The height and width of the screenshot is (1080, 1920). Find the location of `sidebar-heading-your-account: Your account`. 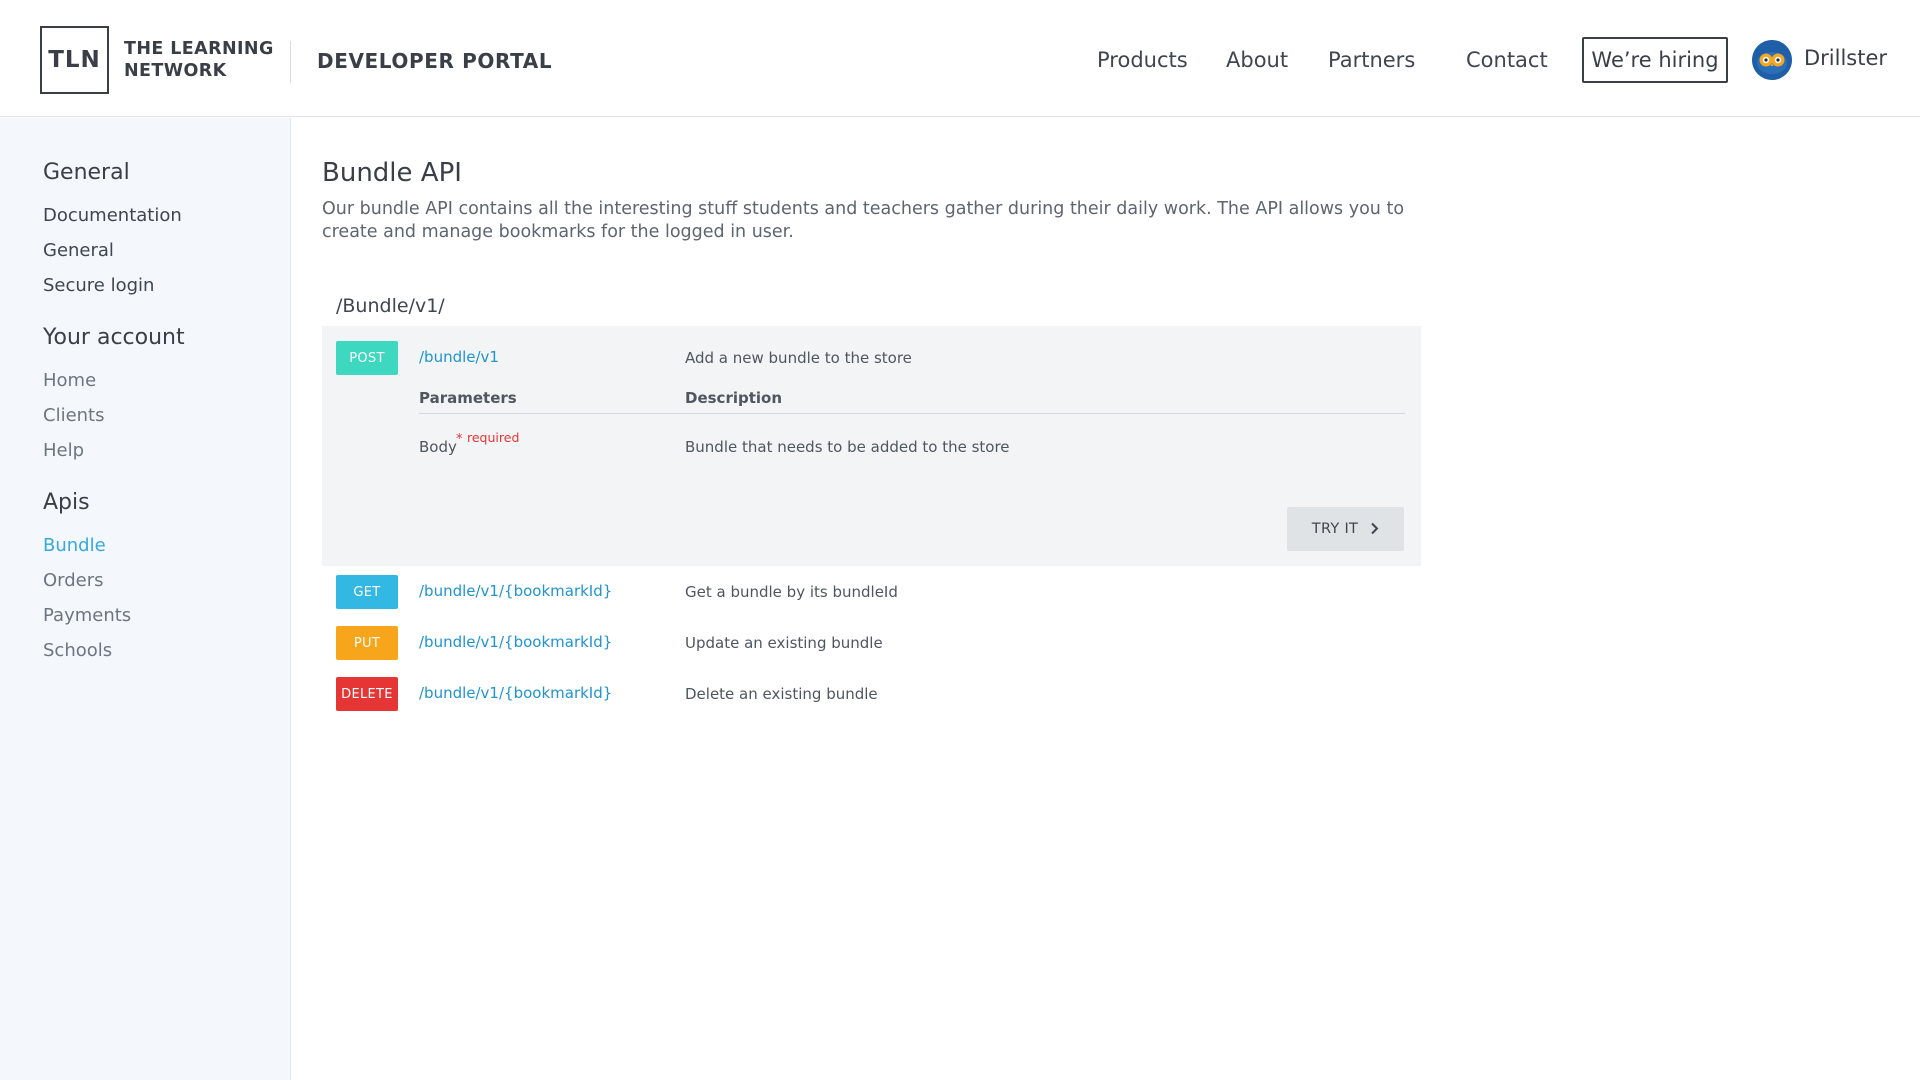

sidebar-heading-your-account: Your account is located at coordinates (114, 337).